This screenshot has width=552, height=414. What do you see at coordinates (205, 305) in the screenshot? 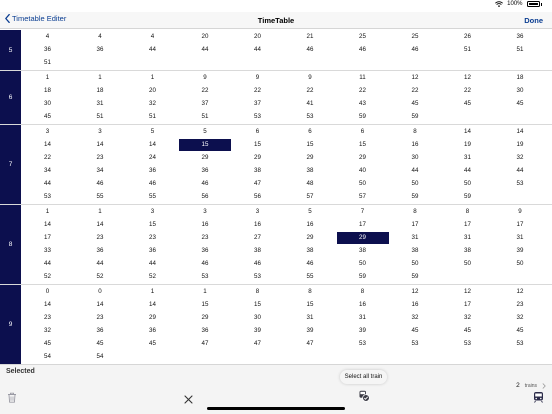
I see `minute-cell: 15` at bounding box center [205, 305].